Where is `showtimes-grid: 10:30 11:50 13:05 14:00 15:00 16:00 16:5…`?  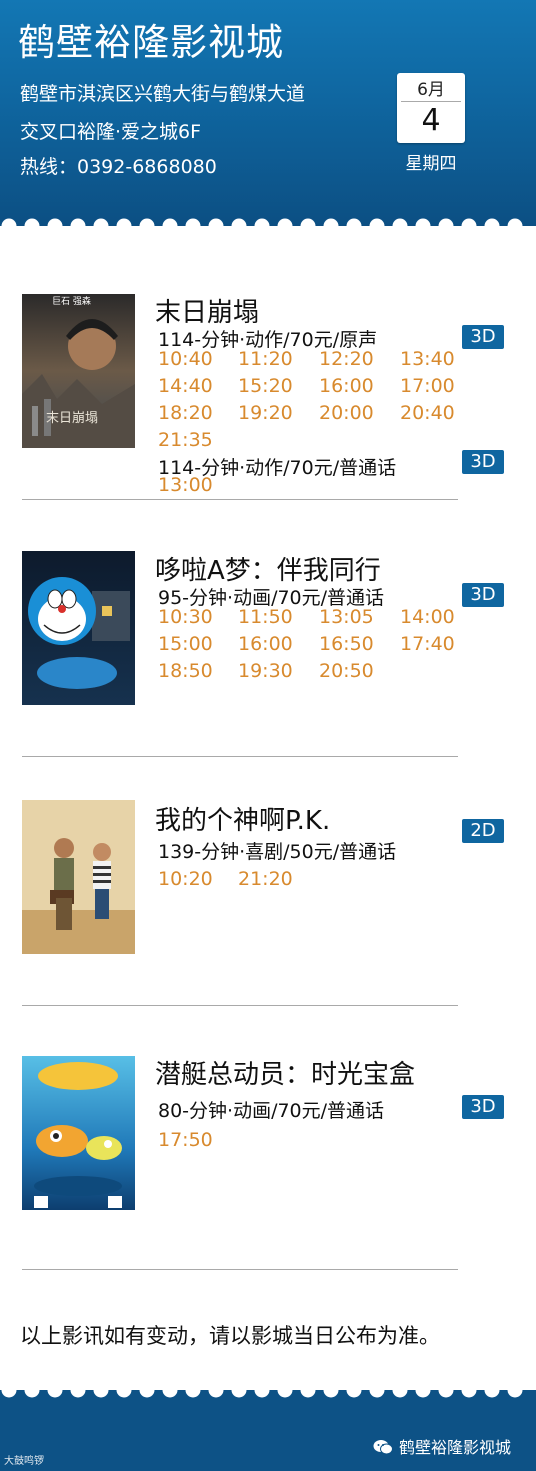
showtimes-grid: 10:30 11:50 13:05 14:00 15:00 16:00 16:5… is located at coordinates (318, 644).